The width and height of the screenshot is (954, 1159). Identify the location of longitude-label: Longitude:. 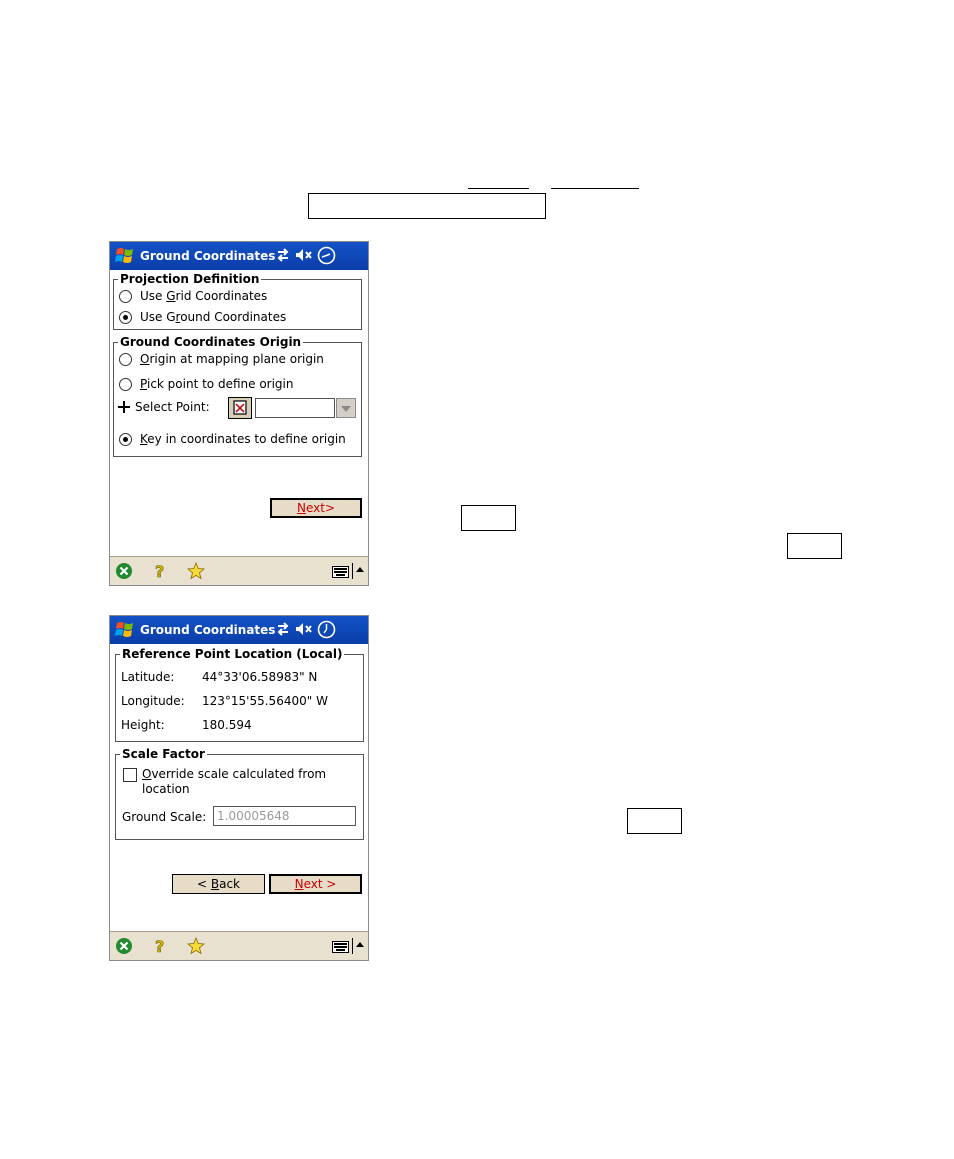
(153, 701).